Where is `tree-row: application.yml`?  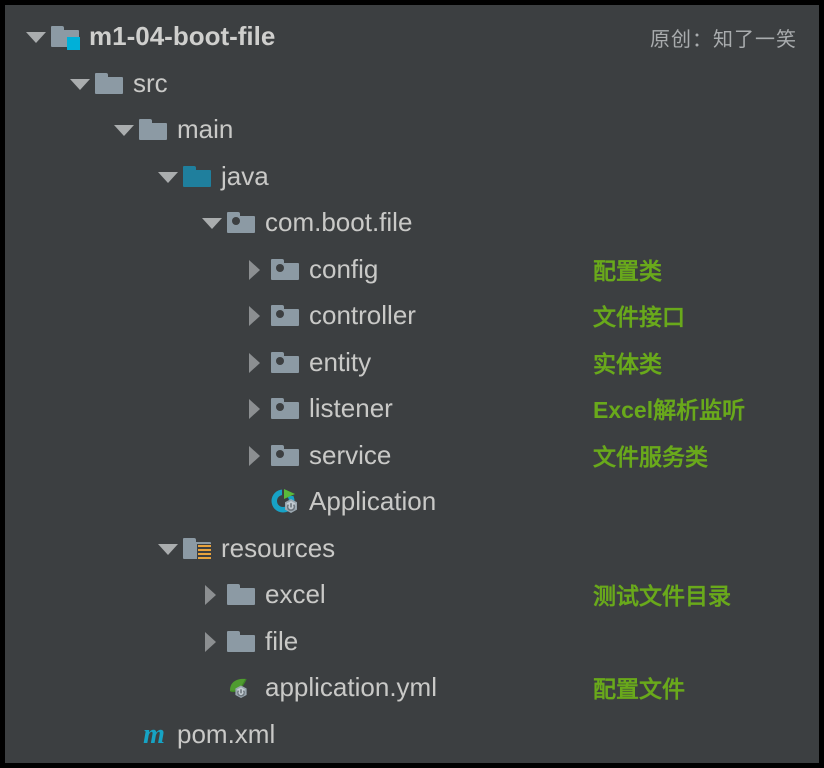
tree-row: application.yml is located at coordinates (318, 687).